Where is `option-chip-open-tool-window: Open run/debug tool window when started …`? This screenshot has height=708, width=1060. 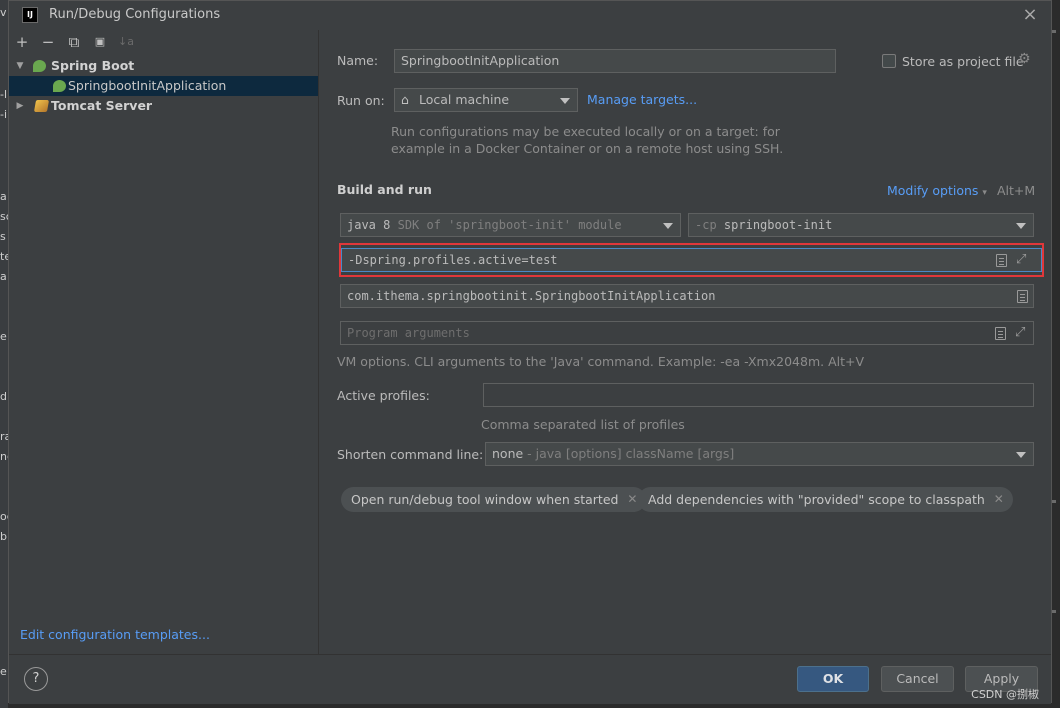
option-chip-open-tool-window: Open run/debug tool window when started … is located at coordinates (494, 499).